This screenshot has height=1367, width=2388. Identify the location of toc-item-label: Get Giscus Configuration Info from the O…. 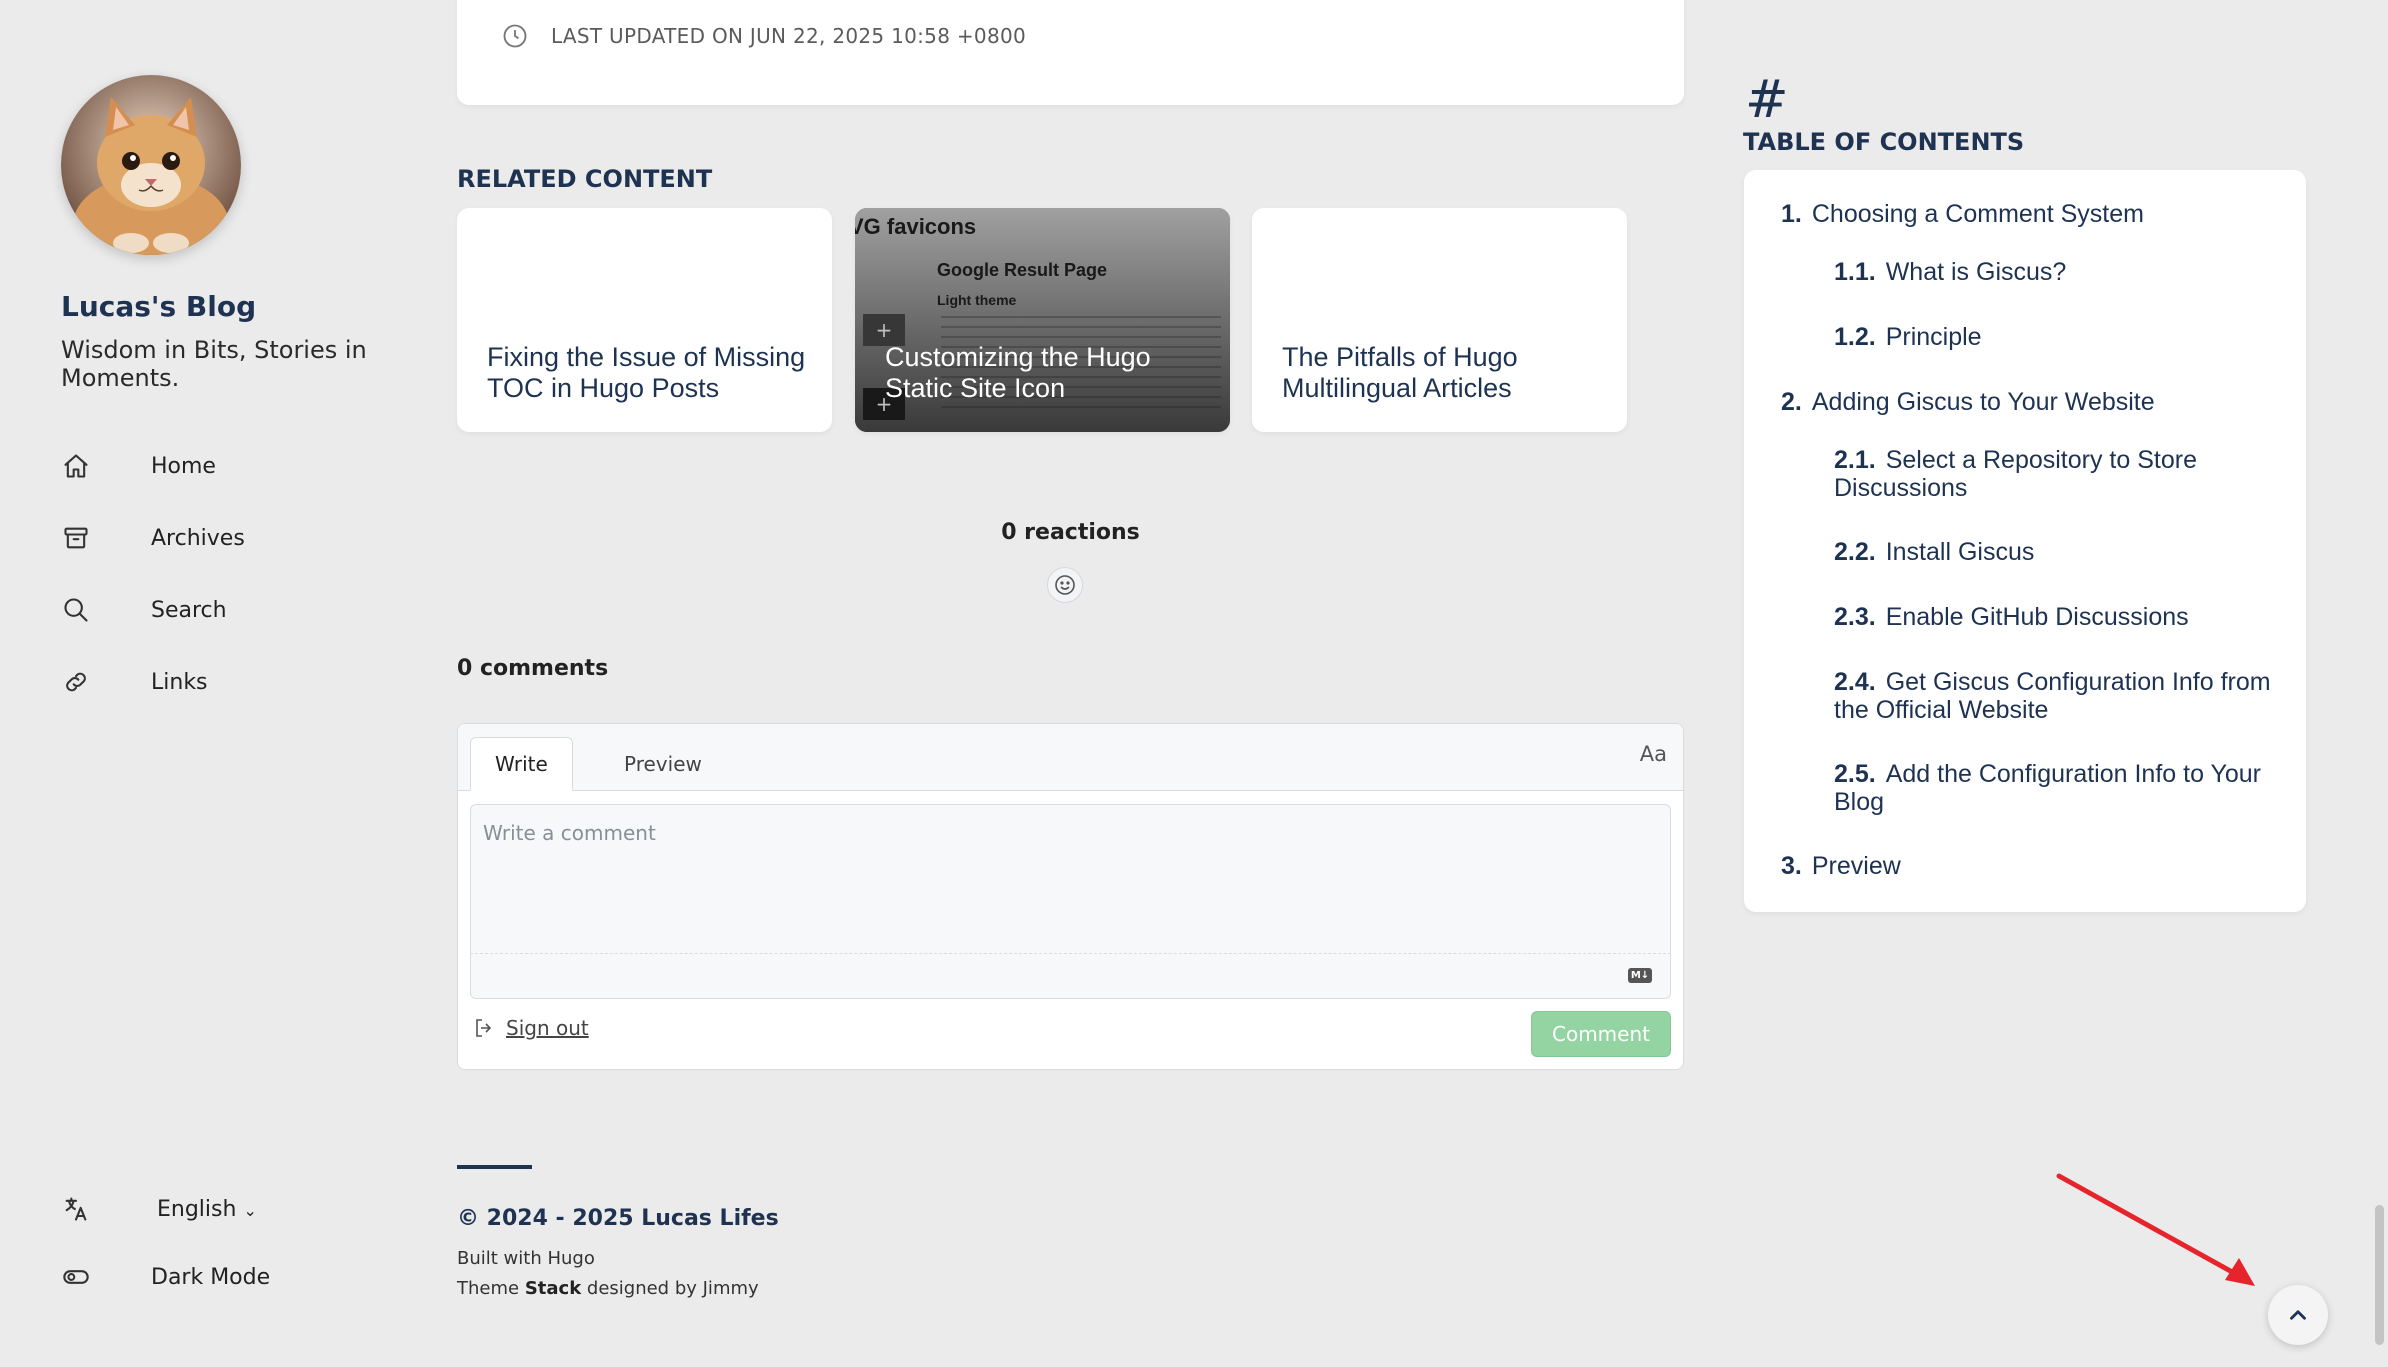
(2052, 696).